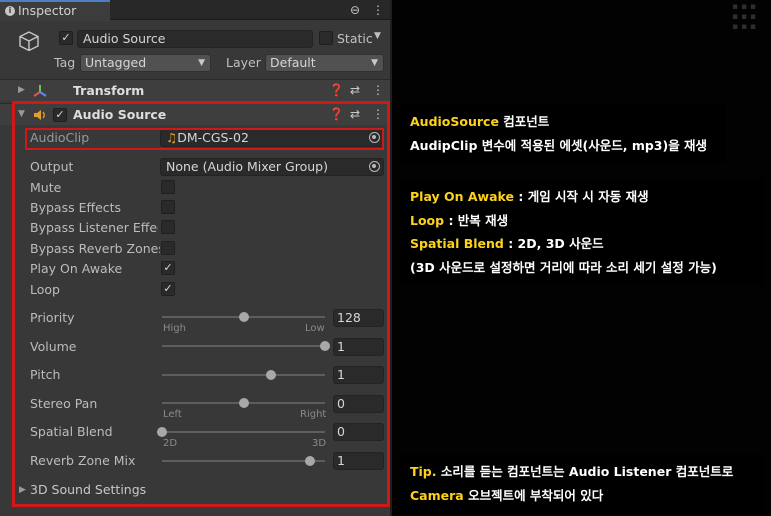 The image size is (771, 516). Describe the element at coordinates (553, 243) in the screenshot. I see `note2-line3-rest: : 2D, 3D 사운드` at that location.